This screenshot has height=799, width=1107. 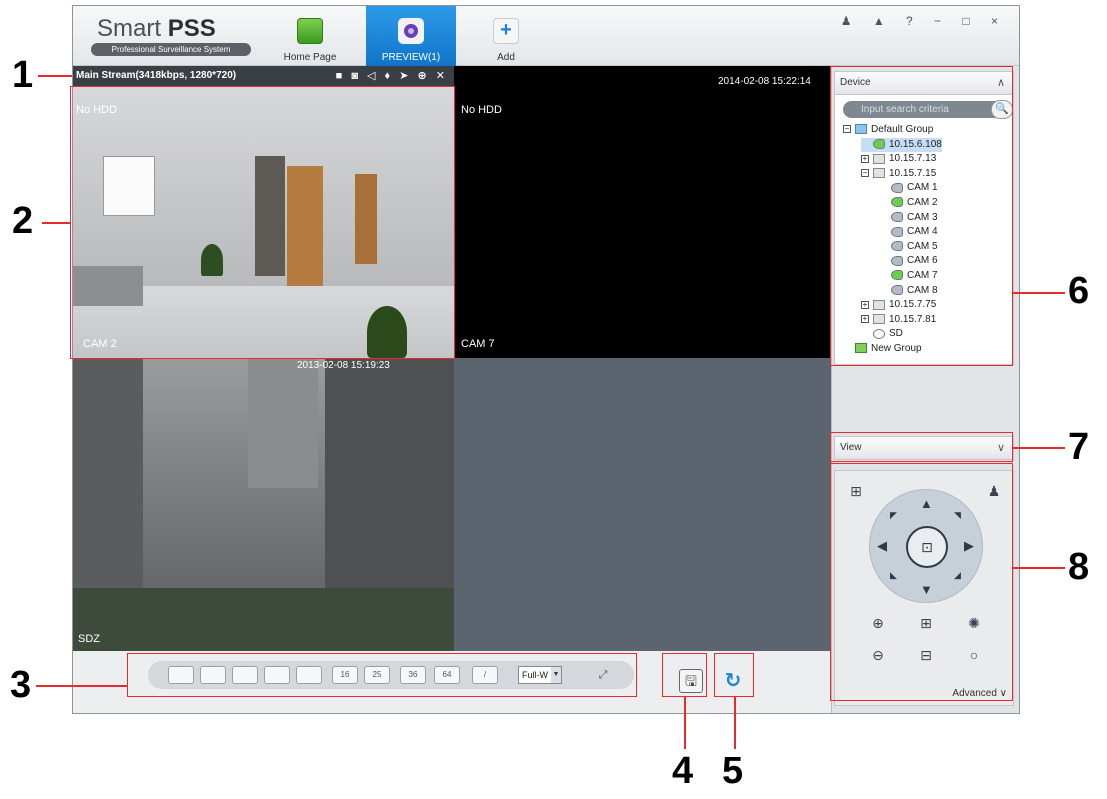 I want to click on callout-number: 8, so click(x=1079, y=567).